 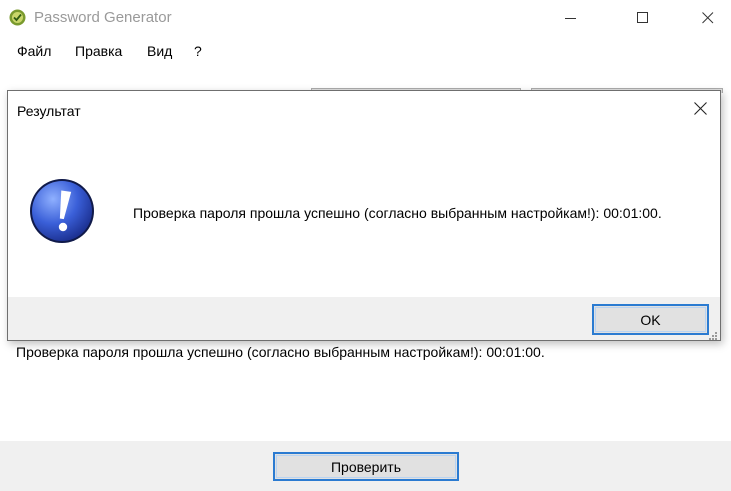 What do you see at coordinates (17, 17) in the screenshot?
I see `password-generator-app-icon` at bounding box center [17, 17].